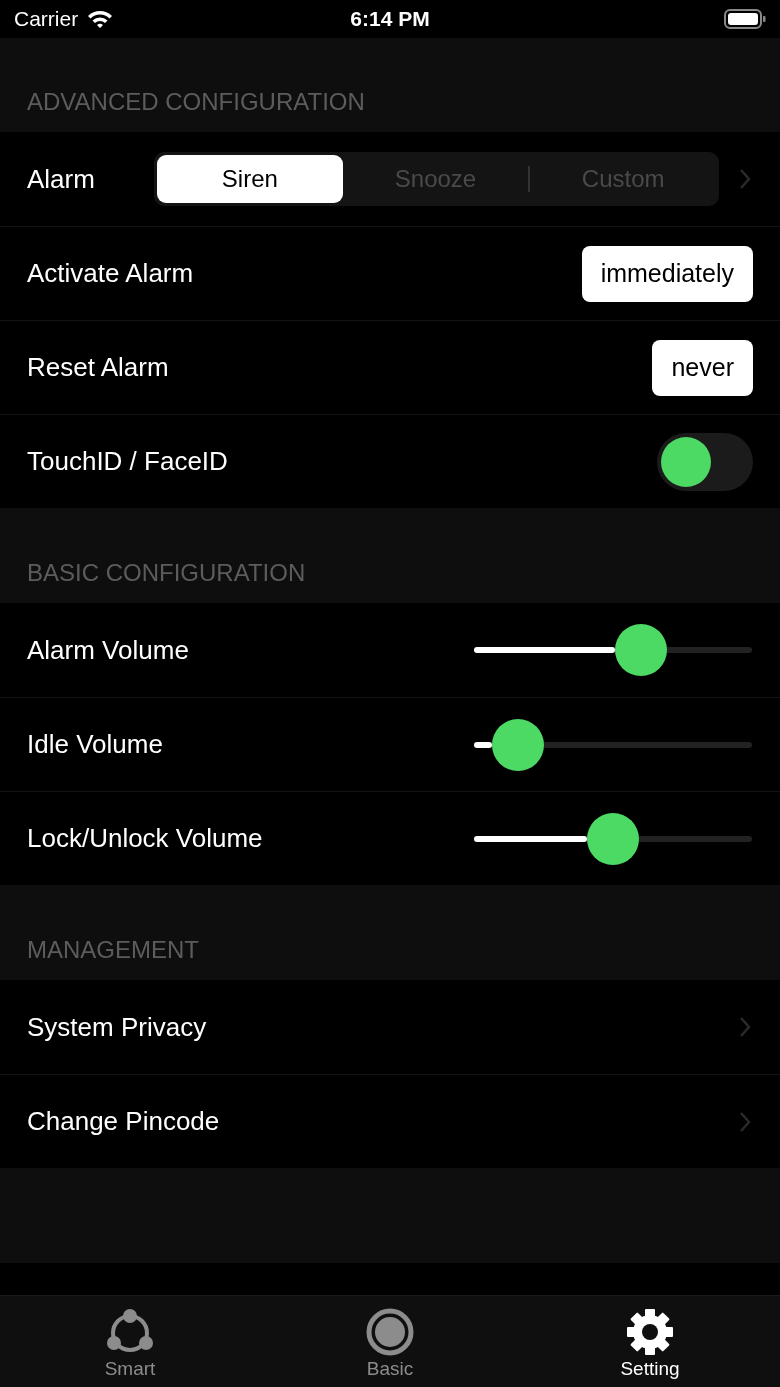 The height and width of the screenshot is (1387, 780). Describe the element at coordinates (46, 19) in the screenshot. I see `carrier-label: Carrier` at that location.